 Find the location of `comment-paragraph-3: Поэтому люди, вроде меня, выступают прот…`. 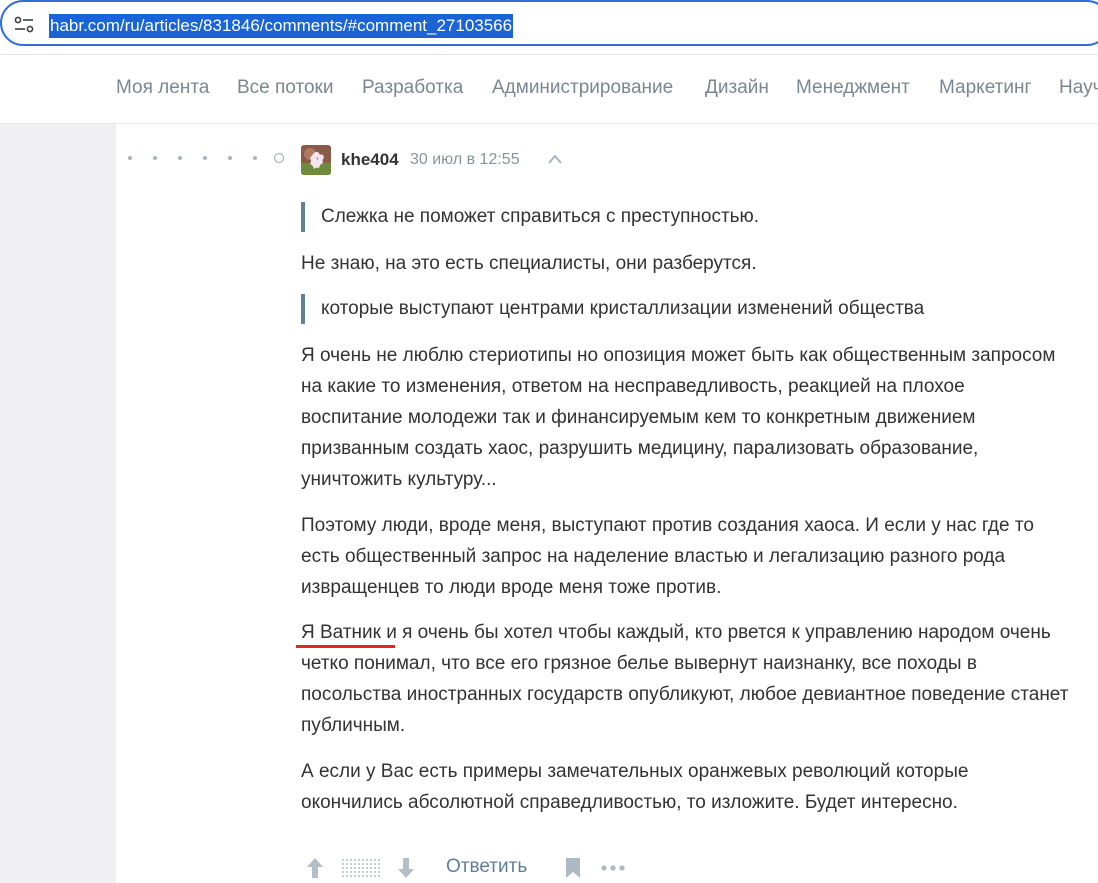

comment-paragraph-3: Поэтому люди, вроде меня, выступают прот… is located at coordinates (667, 556).